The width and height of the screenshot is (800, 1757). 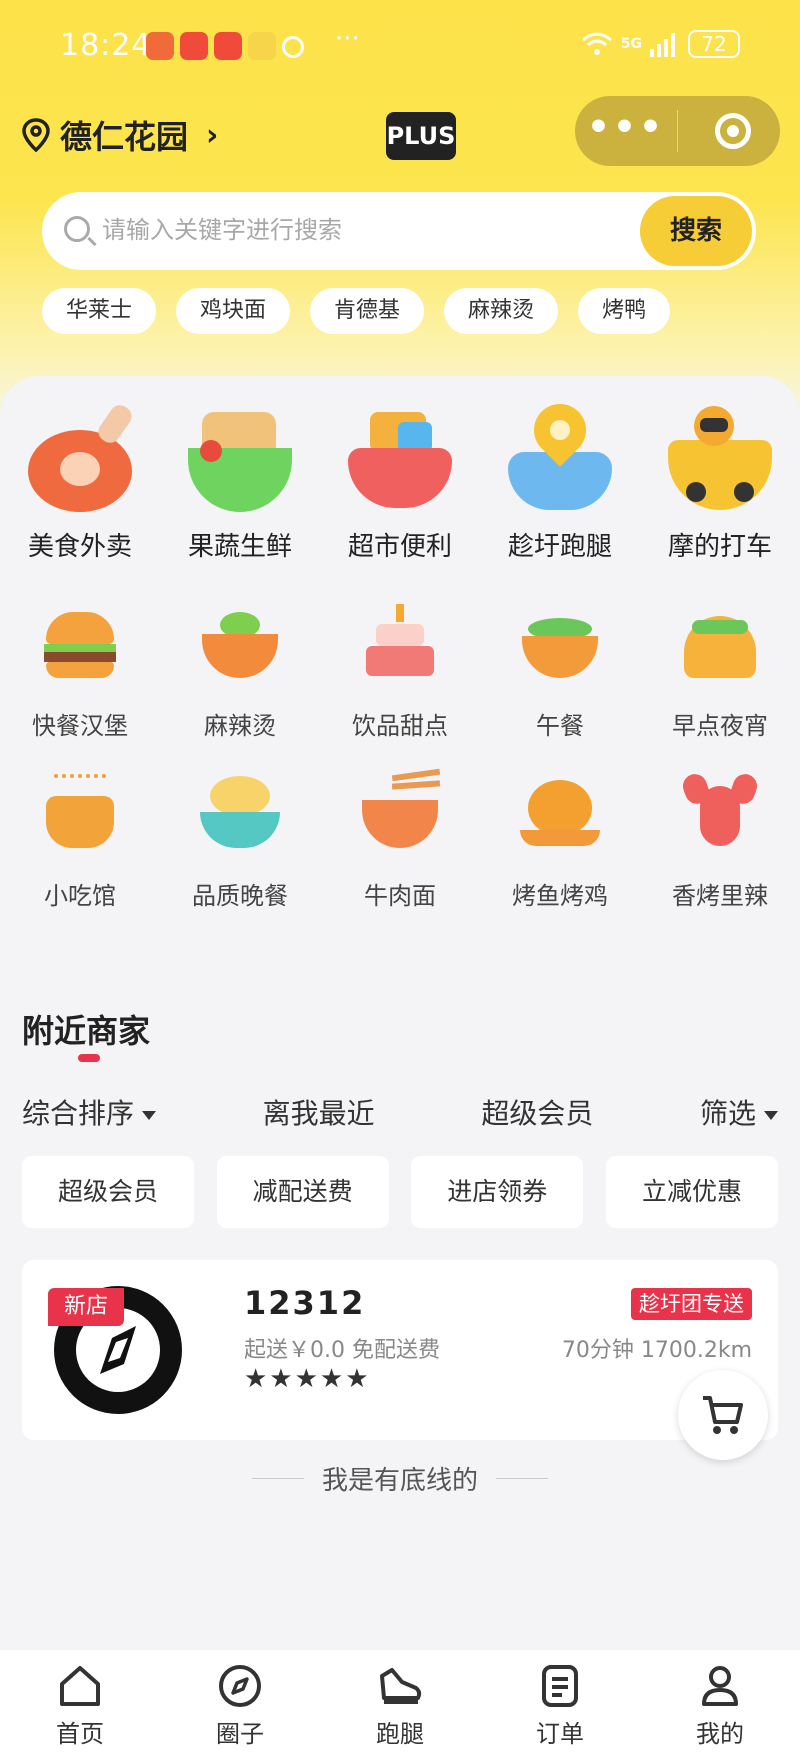 What do you see at coordinates (559, 547) in the screenshot?
I see `category-label: 趁圩跑腿` at bounding box center [559, 547].